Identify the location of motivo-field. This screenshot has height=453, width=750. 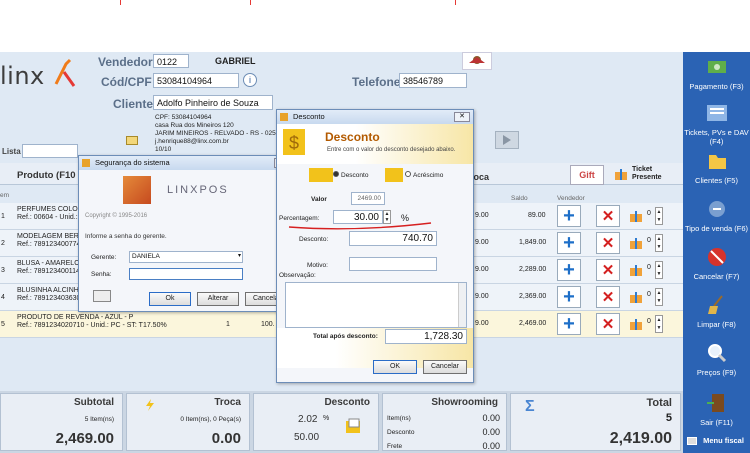
(393, 264).